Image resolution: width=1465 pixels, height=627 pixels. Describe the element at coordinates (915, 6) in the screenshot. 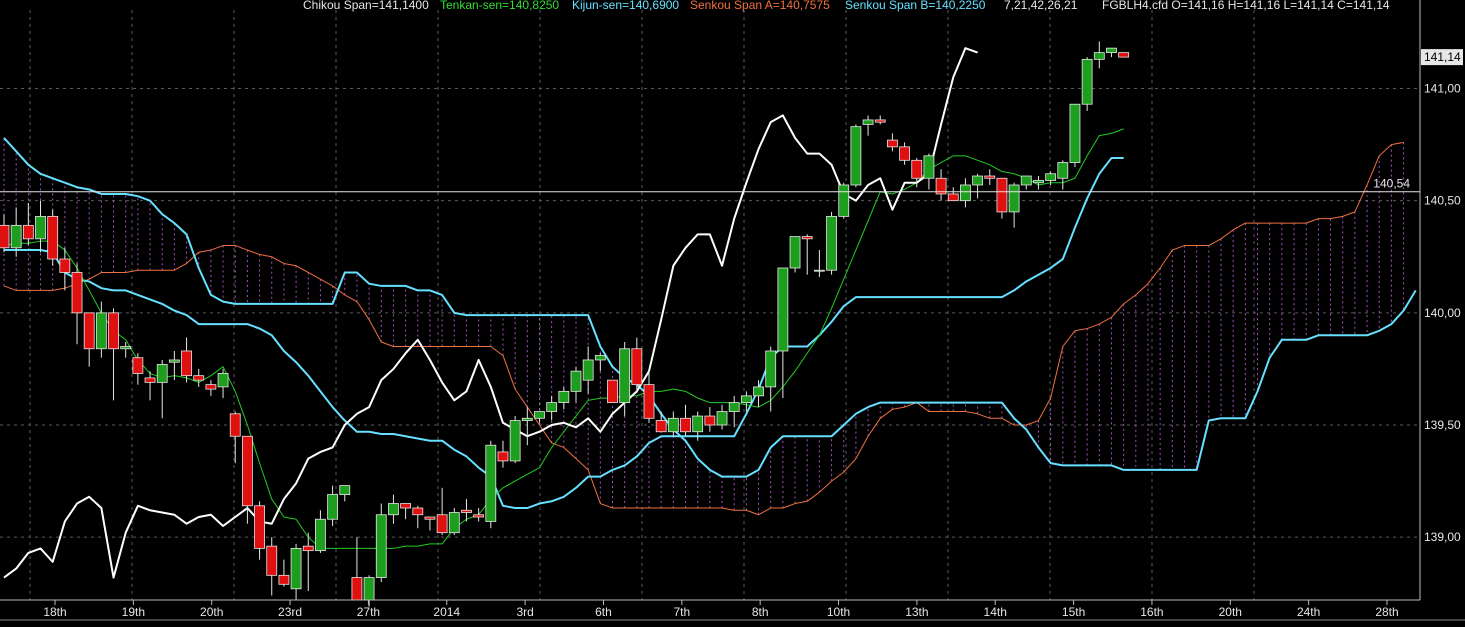

I see `senkou-span-b-label: Senkou Span B=140,2250` at that location.